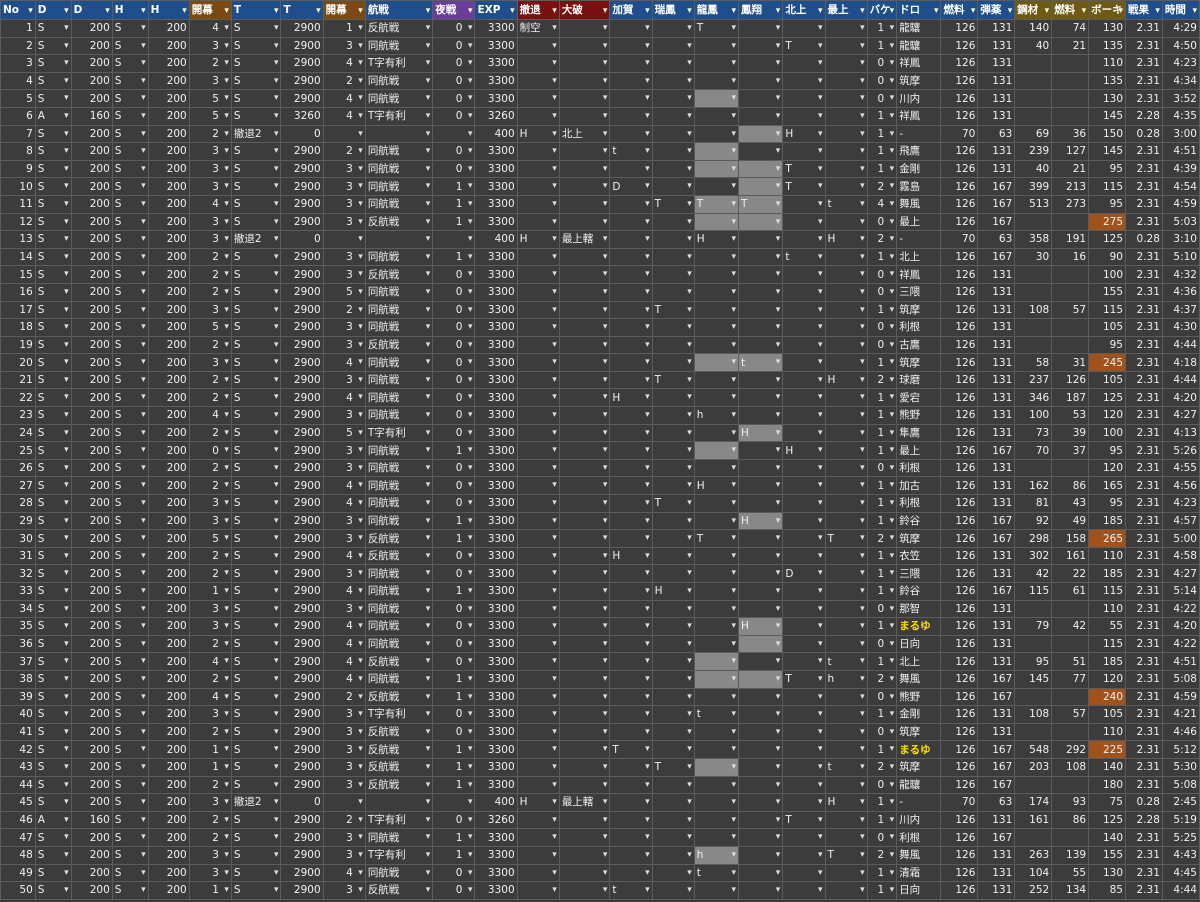  I want to click on column-header: EXP ▾, so click(496, 10).